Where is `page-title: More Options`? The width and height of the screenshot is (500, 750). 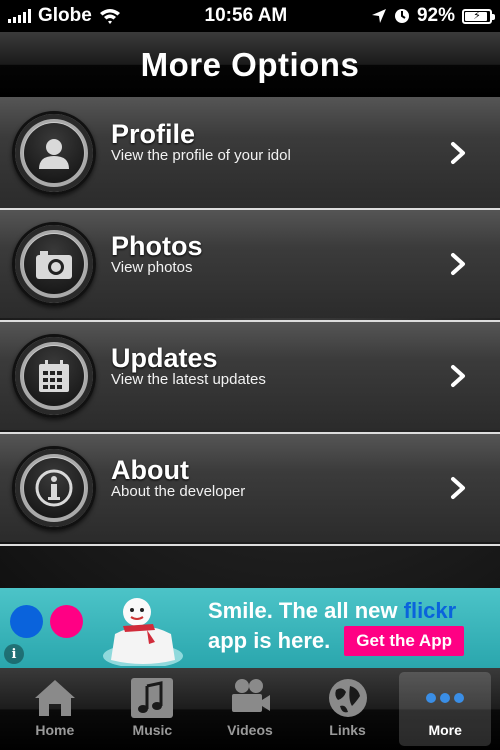 page-title: More Options is located at coordinates (250, 64).